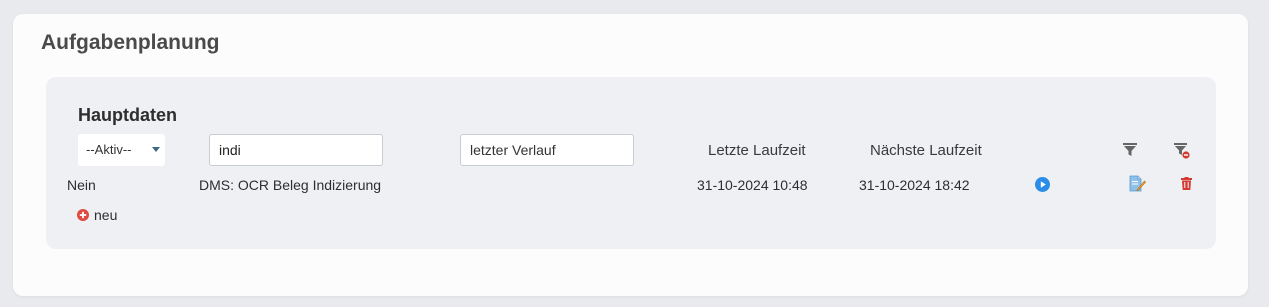  What do you see at coordinates (156, 149) in the screenshot?
I see `chevron-down-icon` at bounding box center [156, 149].